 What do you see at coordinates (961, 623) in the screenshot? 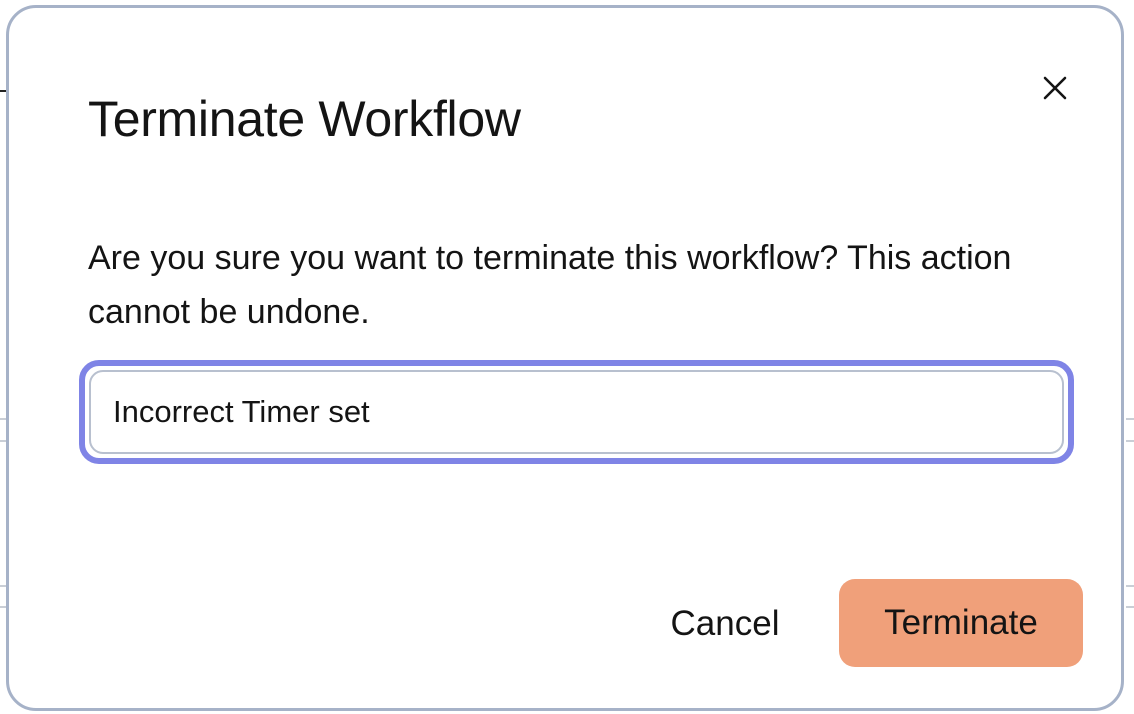
I see `terminate-button: Terminate` at bounding box center [961, 623].